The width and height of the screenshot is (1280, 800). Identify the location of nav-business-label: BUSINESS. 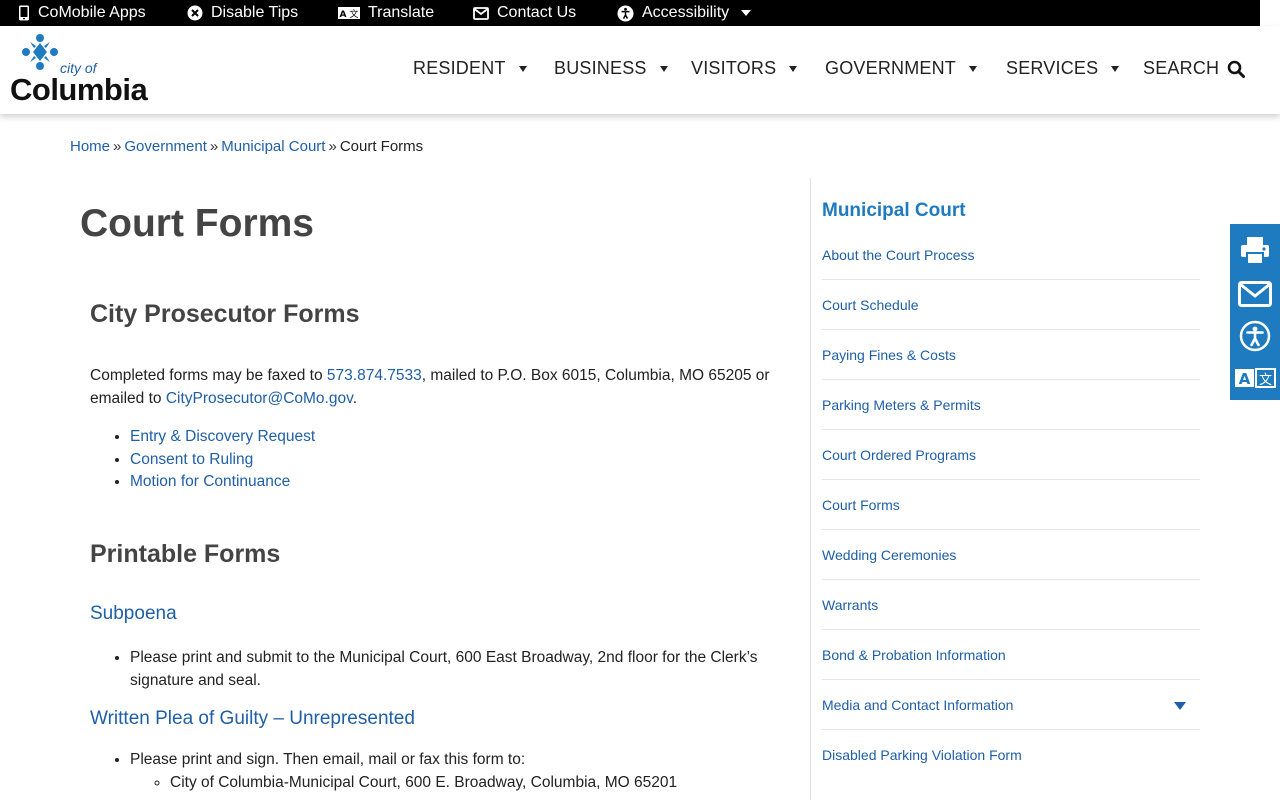
(600, 68).